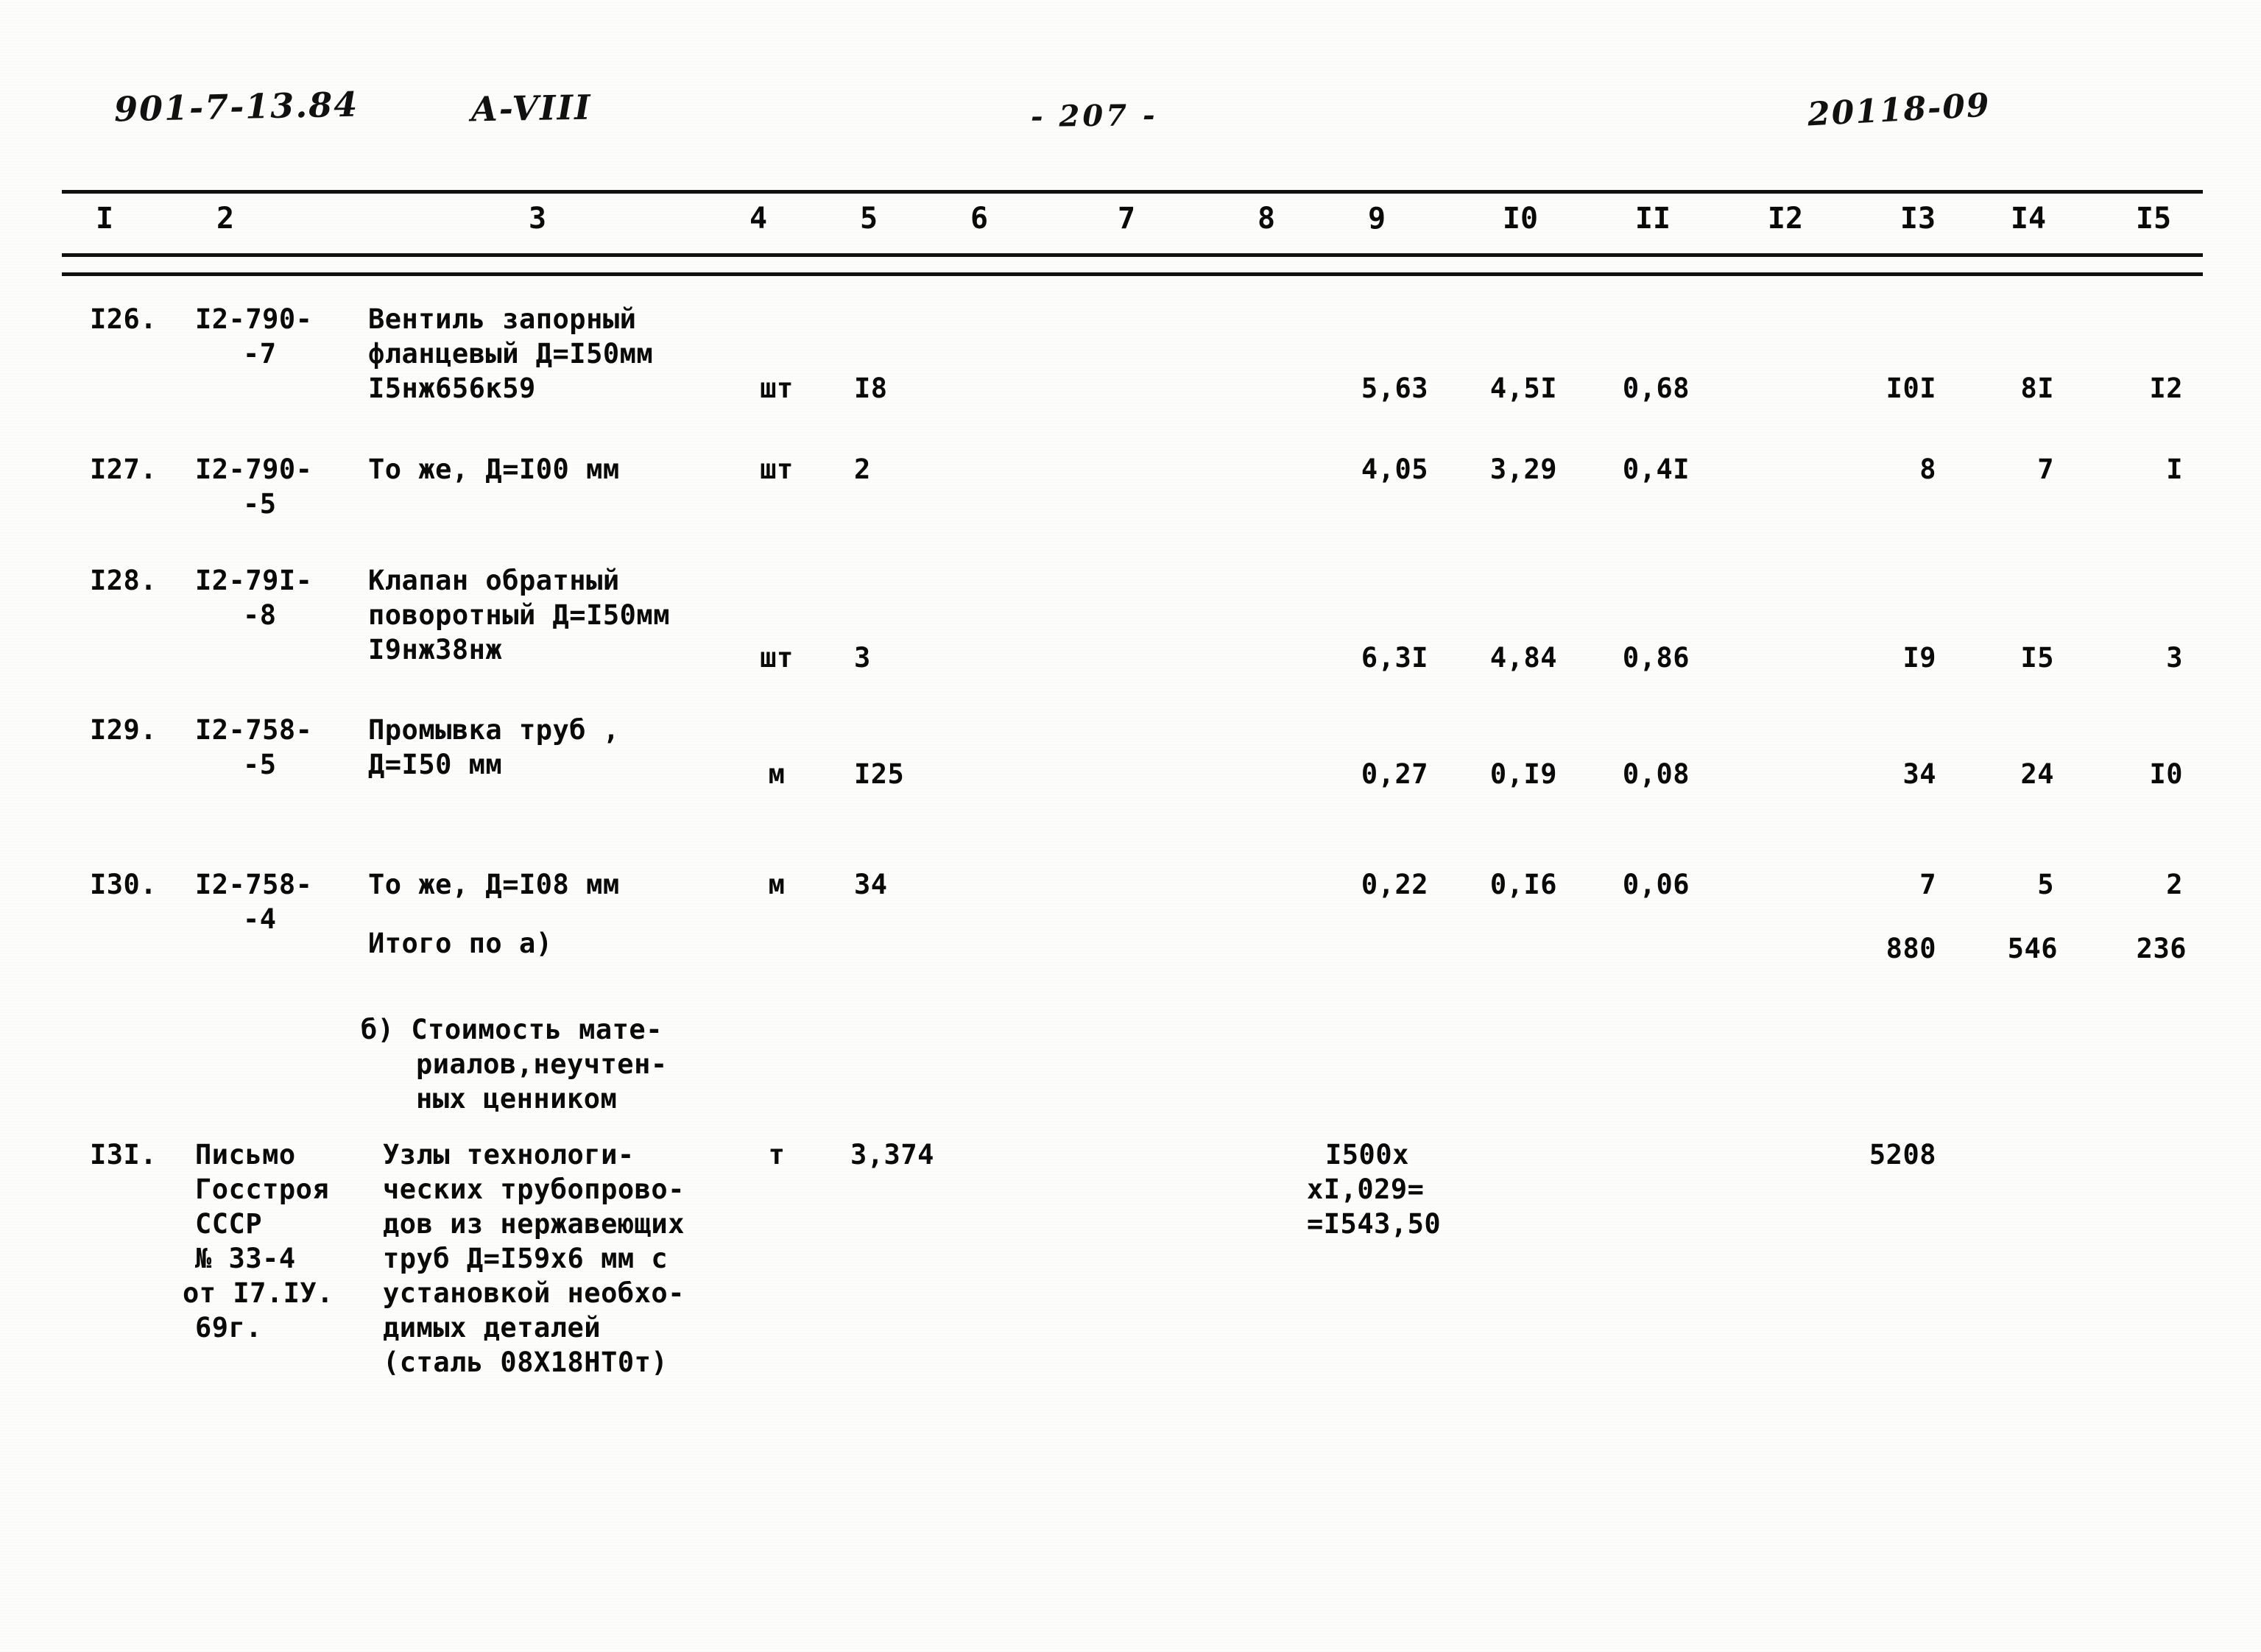 The height and width of the screenshot is (1652, 2261). I want to click on row-126-no: I26., so click(124, 319).